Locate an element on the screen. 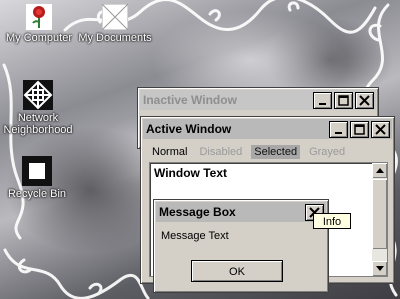  desktop-icon-label: Network Neighborhood is located at coordinates (38, 124).